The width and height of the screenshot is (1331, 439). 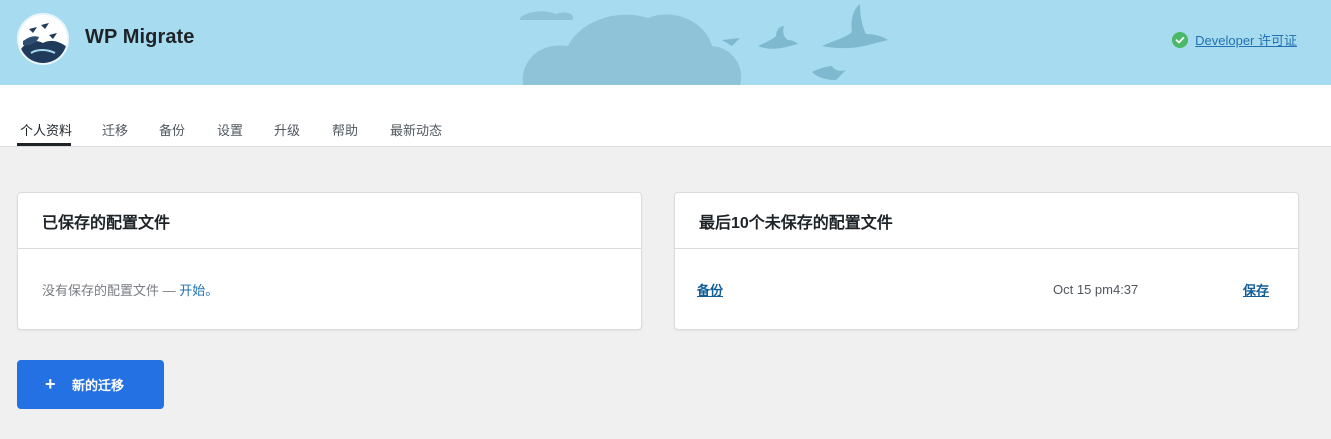 I want to click on unsaved-profiles-title: 最后10个未保存的配置文件, so click(x=986, y=221).